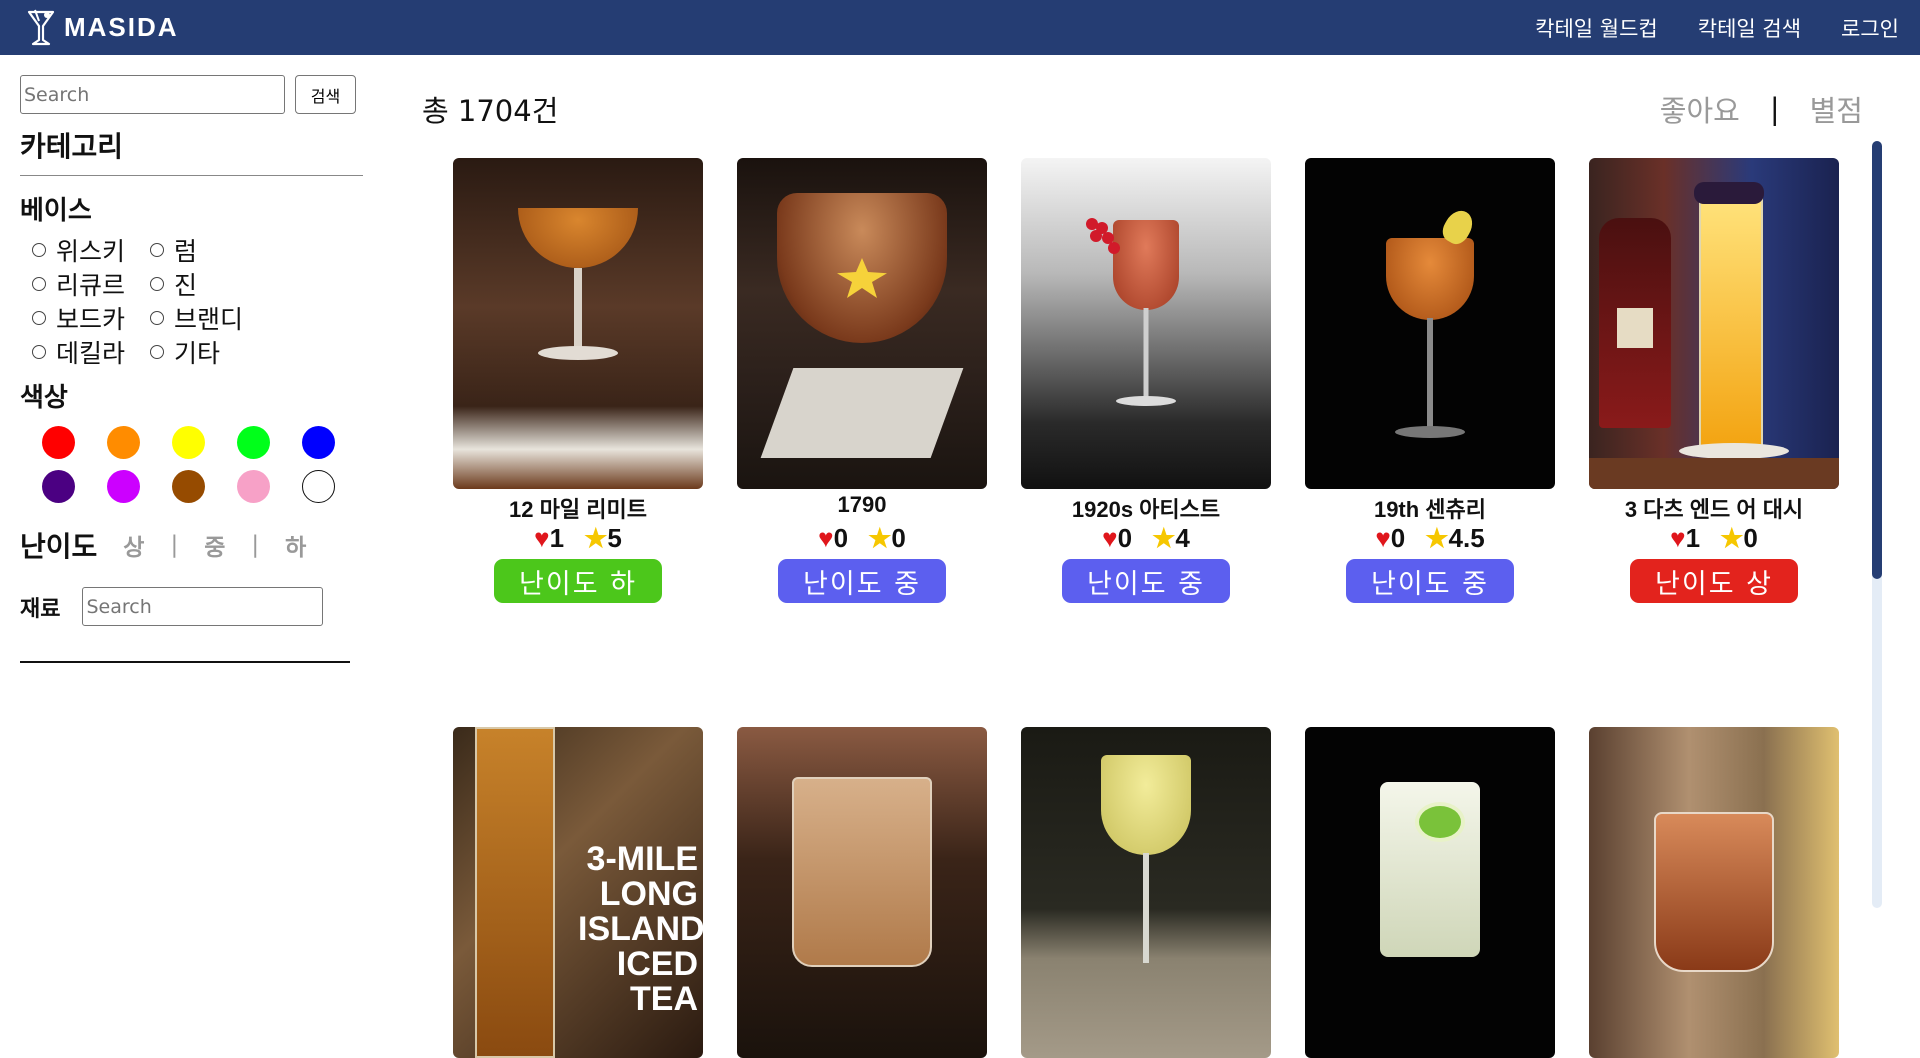  I want to click on base-option-vodka: 보드카, so click(91, 318).